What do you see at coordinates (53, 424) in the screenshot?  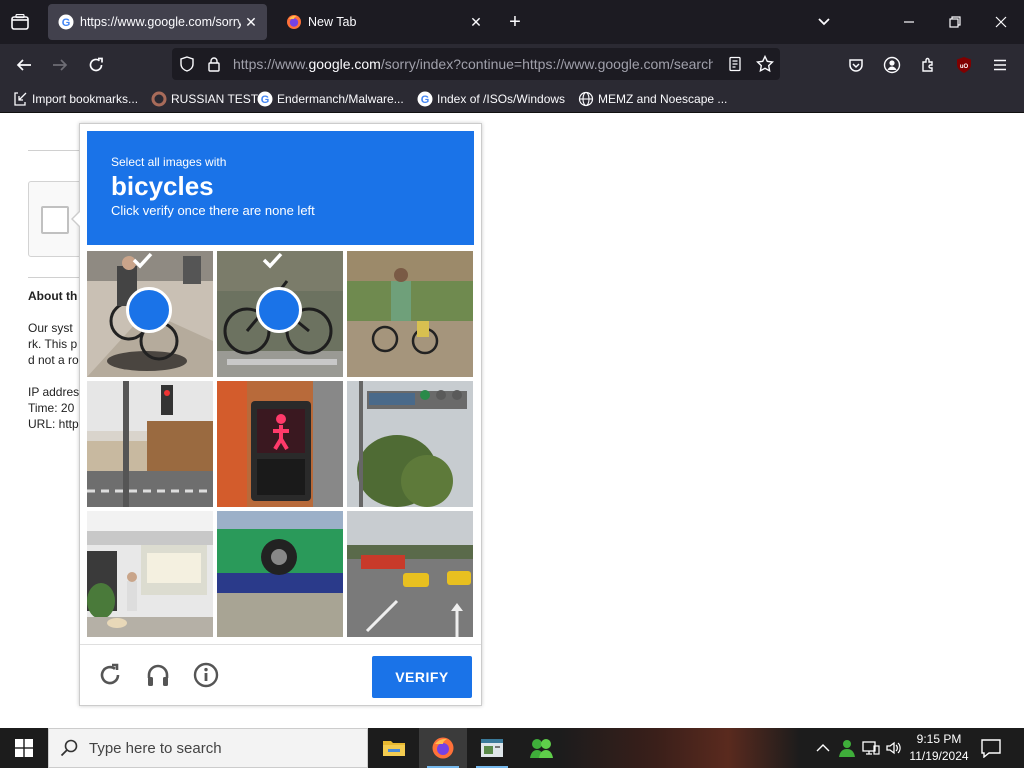 I see `url-label: URL: http` at bounding box center [53, 424].